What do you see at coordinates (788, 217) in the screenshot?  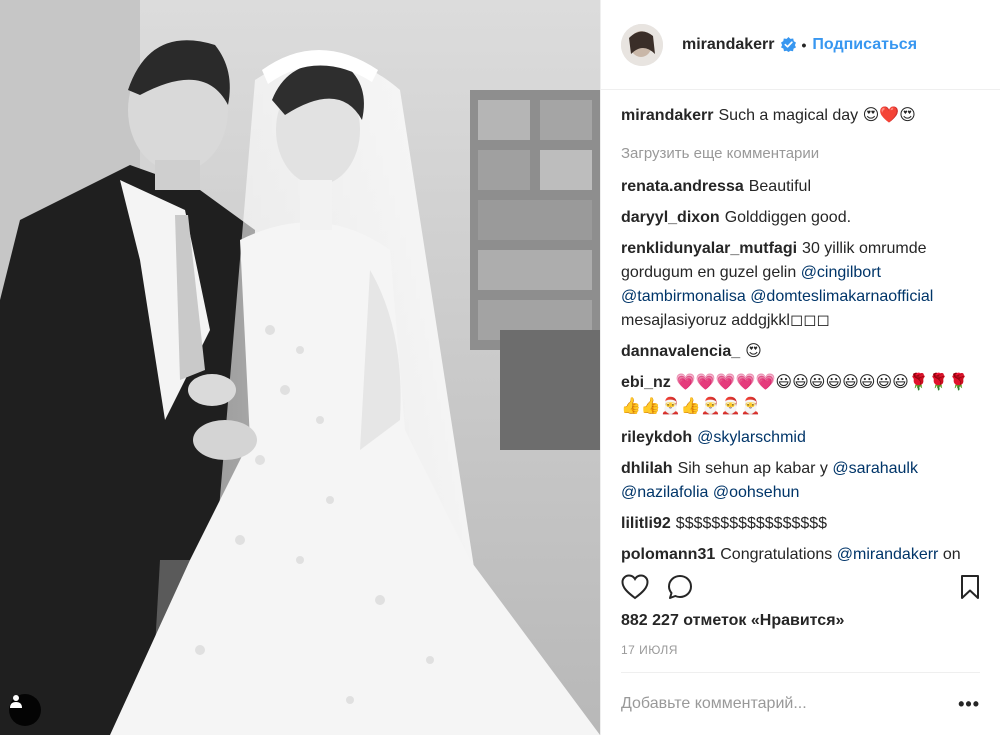 I see `comment-text: Golddiggen good.` at bounding box center [788, 217].